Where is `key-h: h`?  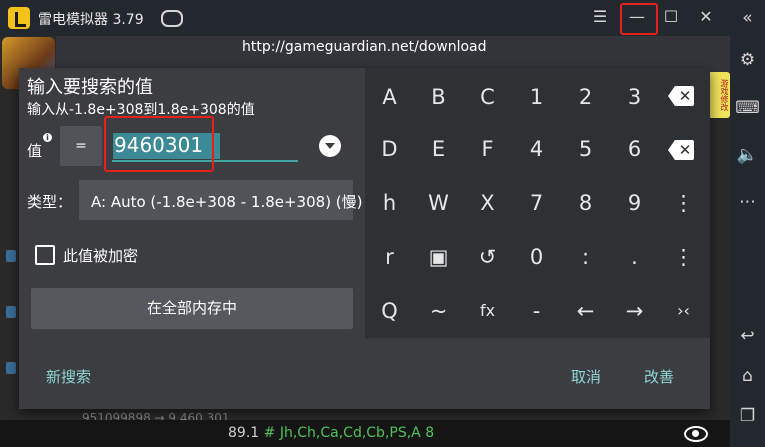 key-h: h is located at coordinates (389, 203).